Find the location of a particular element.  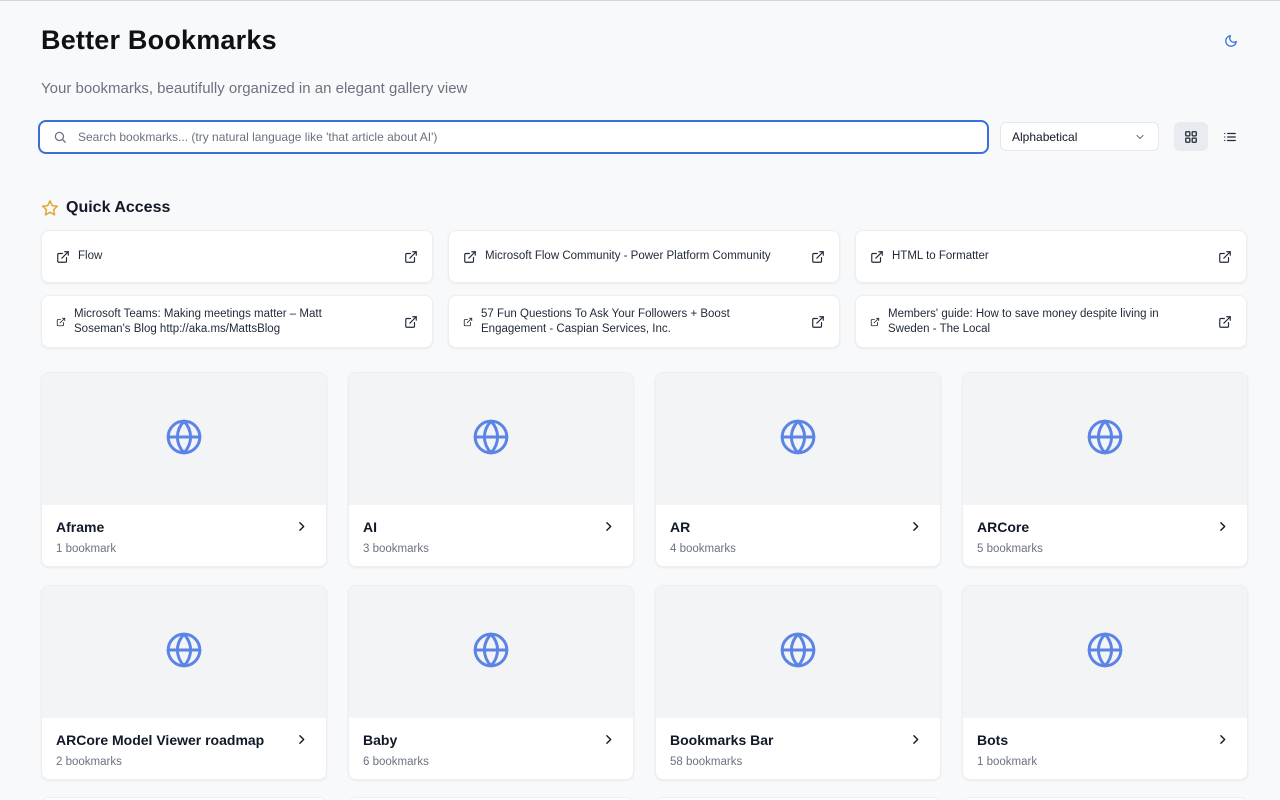

search-icon is located at coordinates (60, 137).